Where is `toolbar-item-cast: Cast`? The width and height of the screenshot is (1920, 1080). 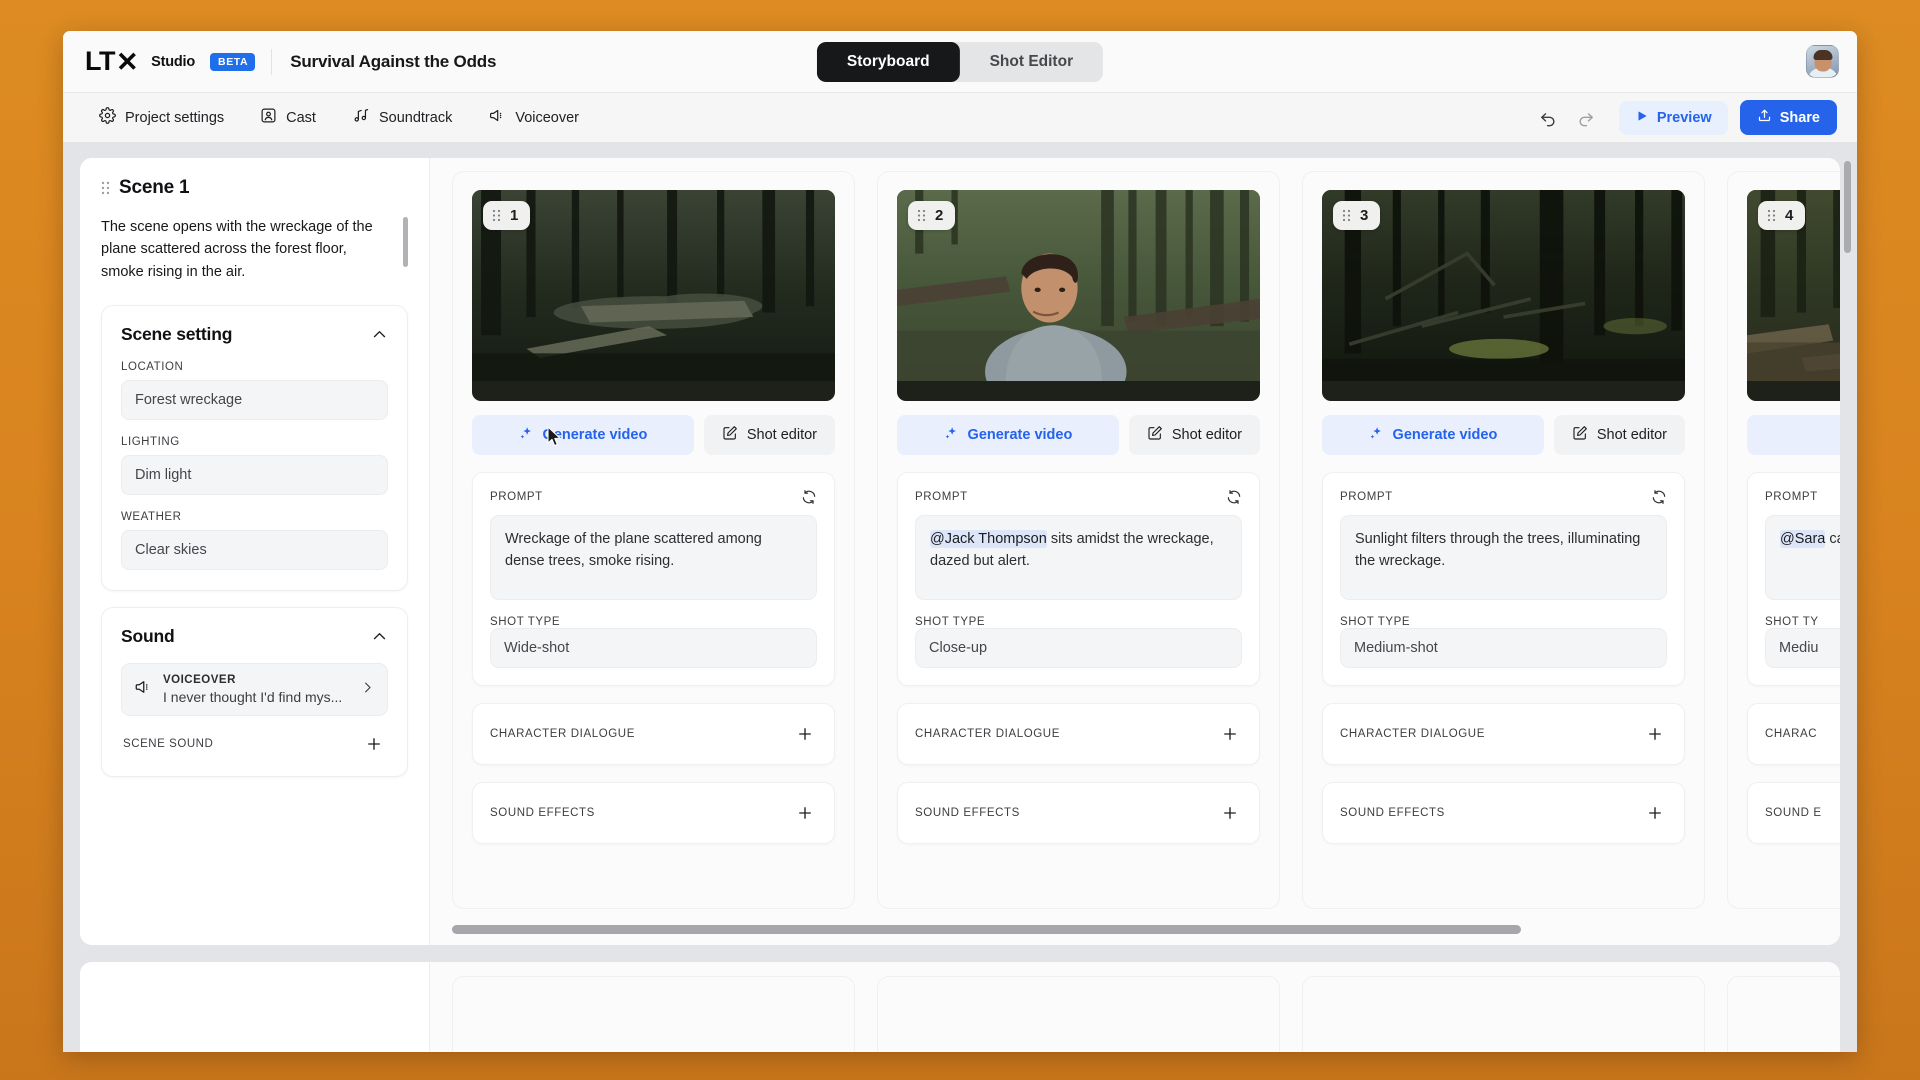 toolbar-item-cast: Cast is located at coordinates (288, 117).